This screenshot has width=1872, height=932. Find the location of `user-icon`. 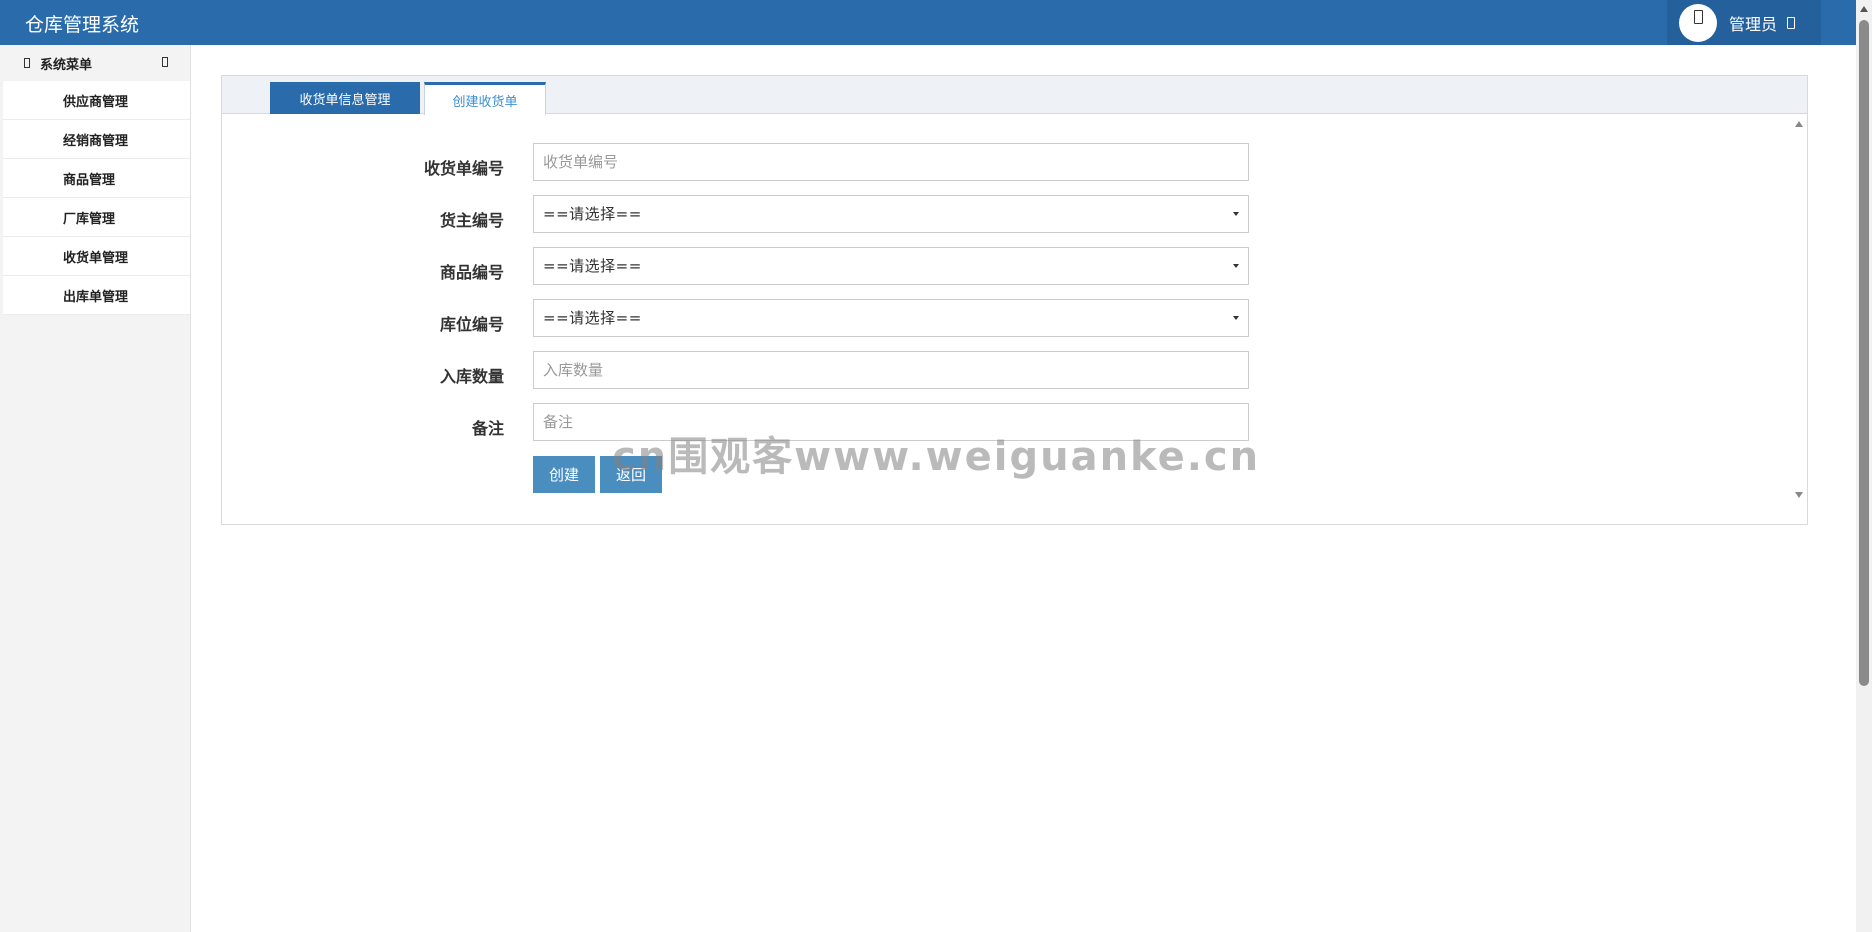

user-icon is located at coordinates (1698, 16).